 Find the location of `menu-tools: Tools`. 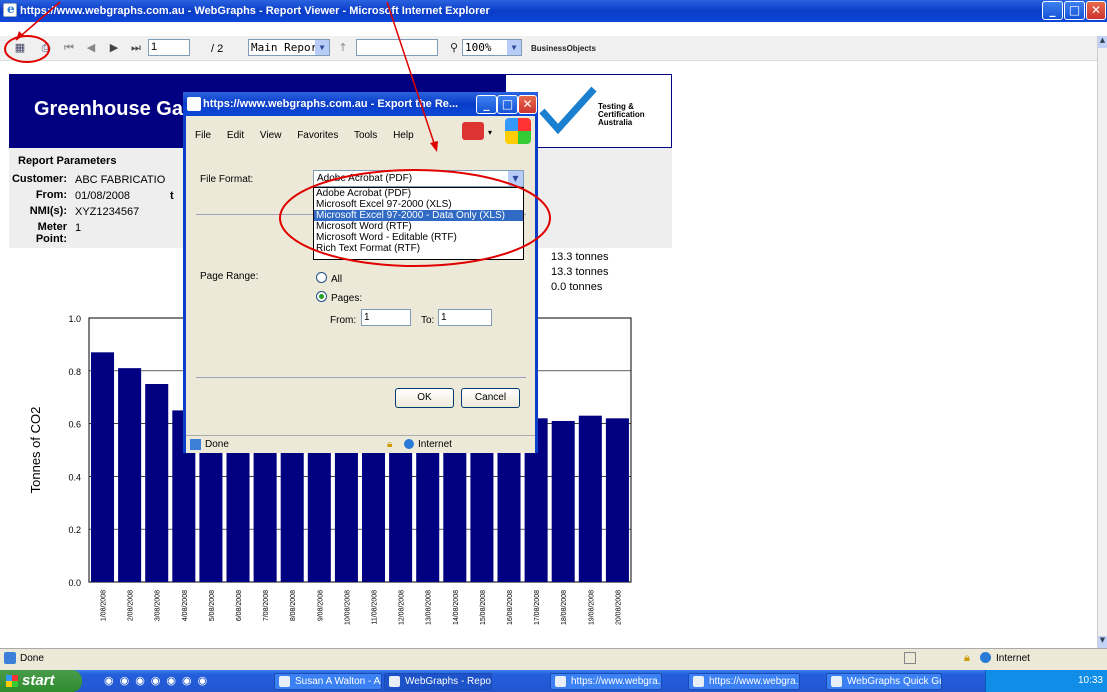

menu-tools: Tools is located at coordinates (365, 135).